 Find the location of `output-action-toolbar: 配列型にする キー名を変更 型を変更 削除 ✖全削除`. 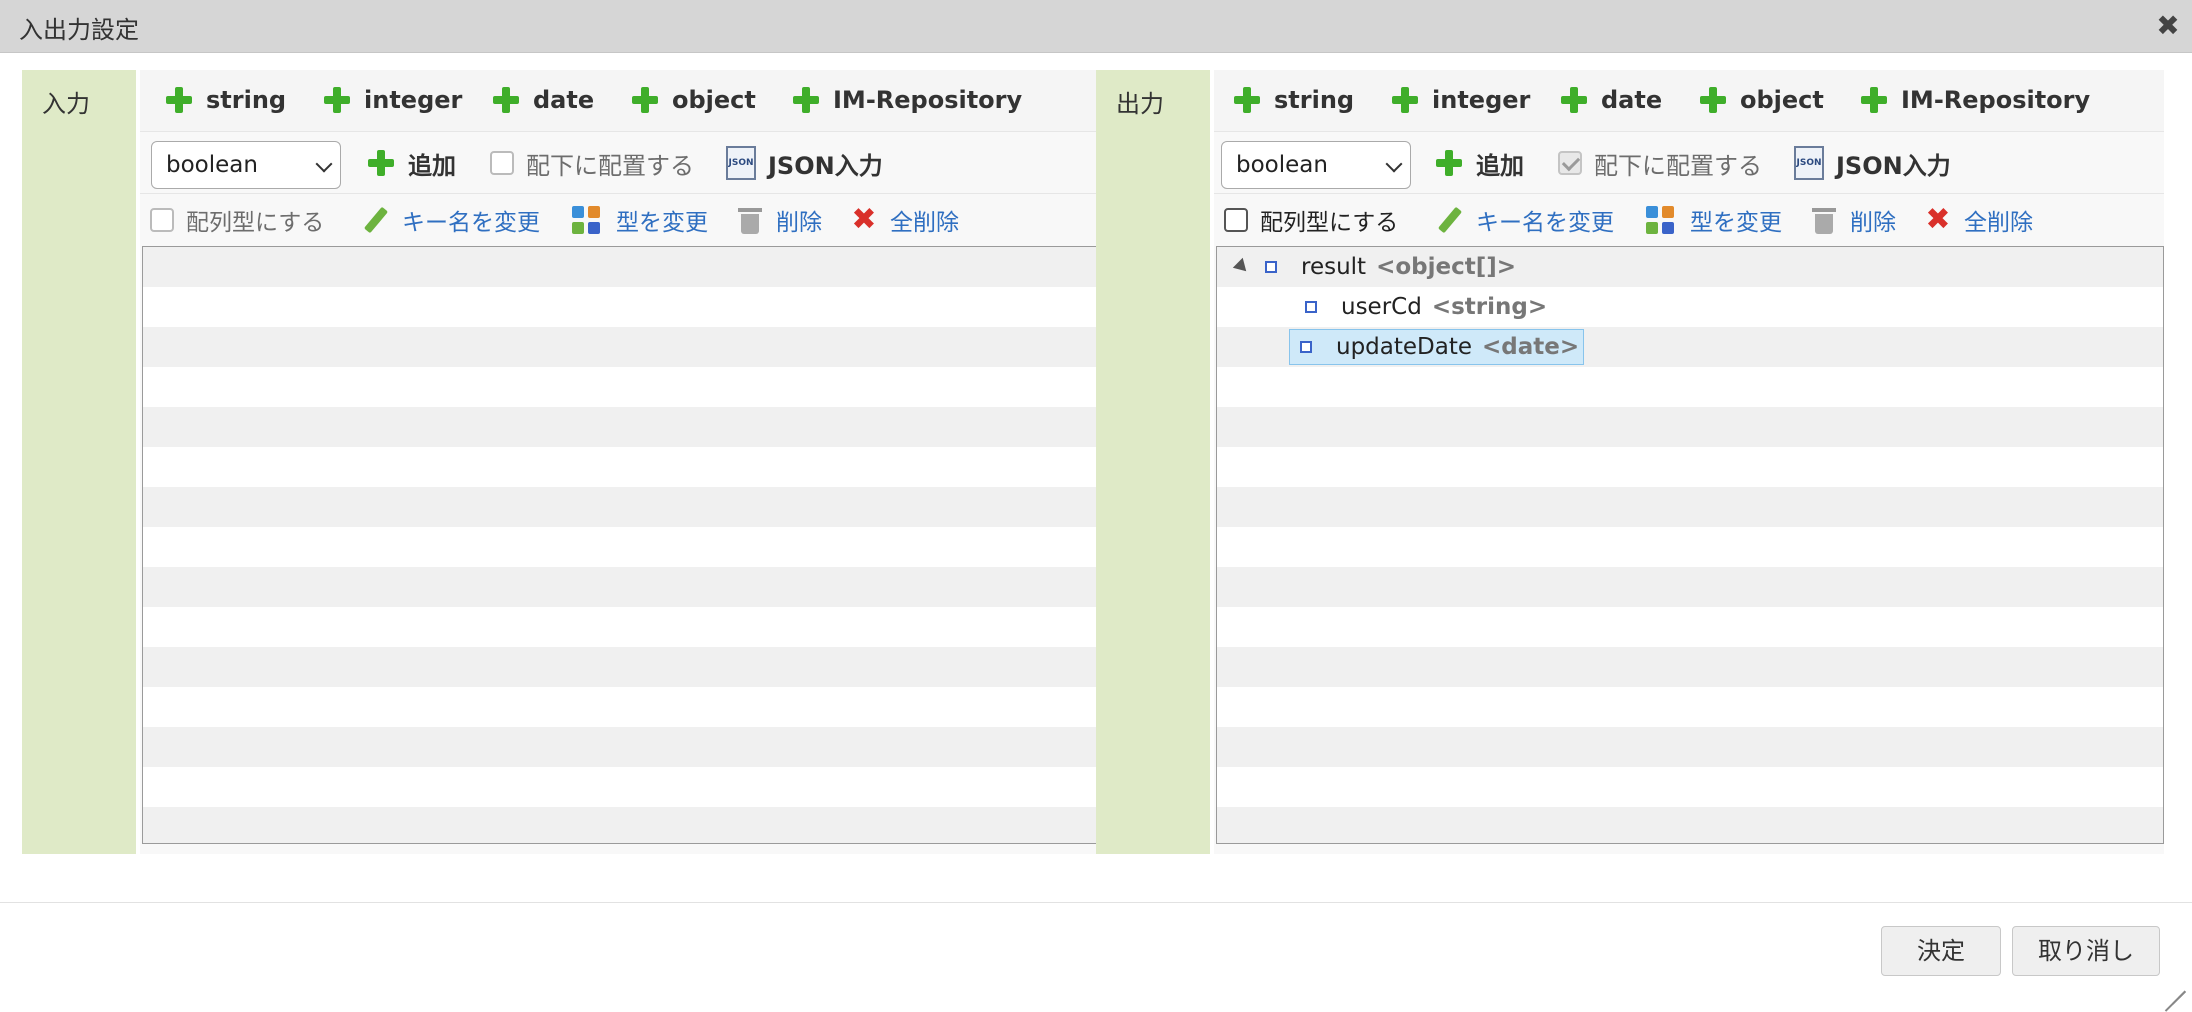

output-action-toolbar: 配列型にする キー名を変更 型を変更 削除 ✖全削除 is located at coordinates (1689, 220).